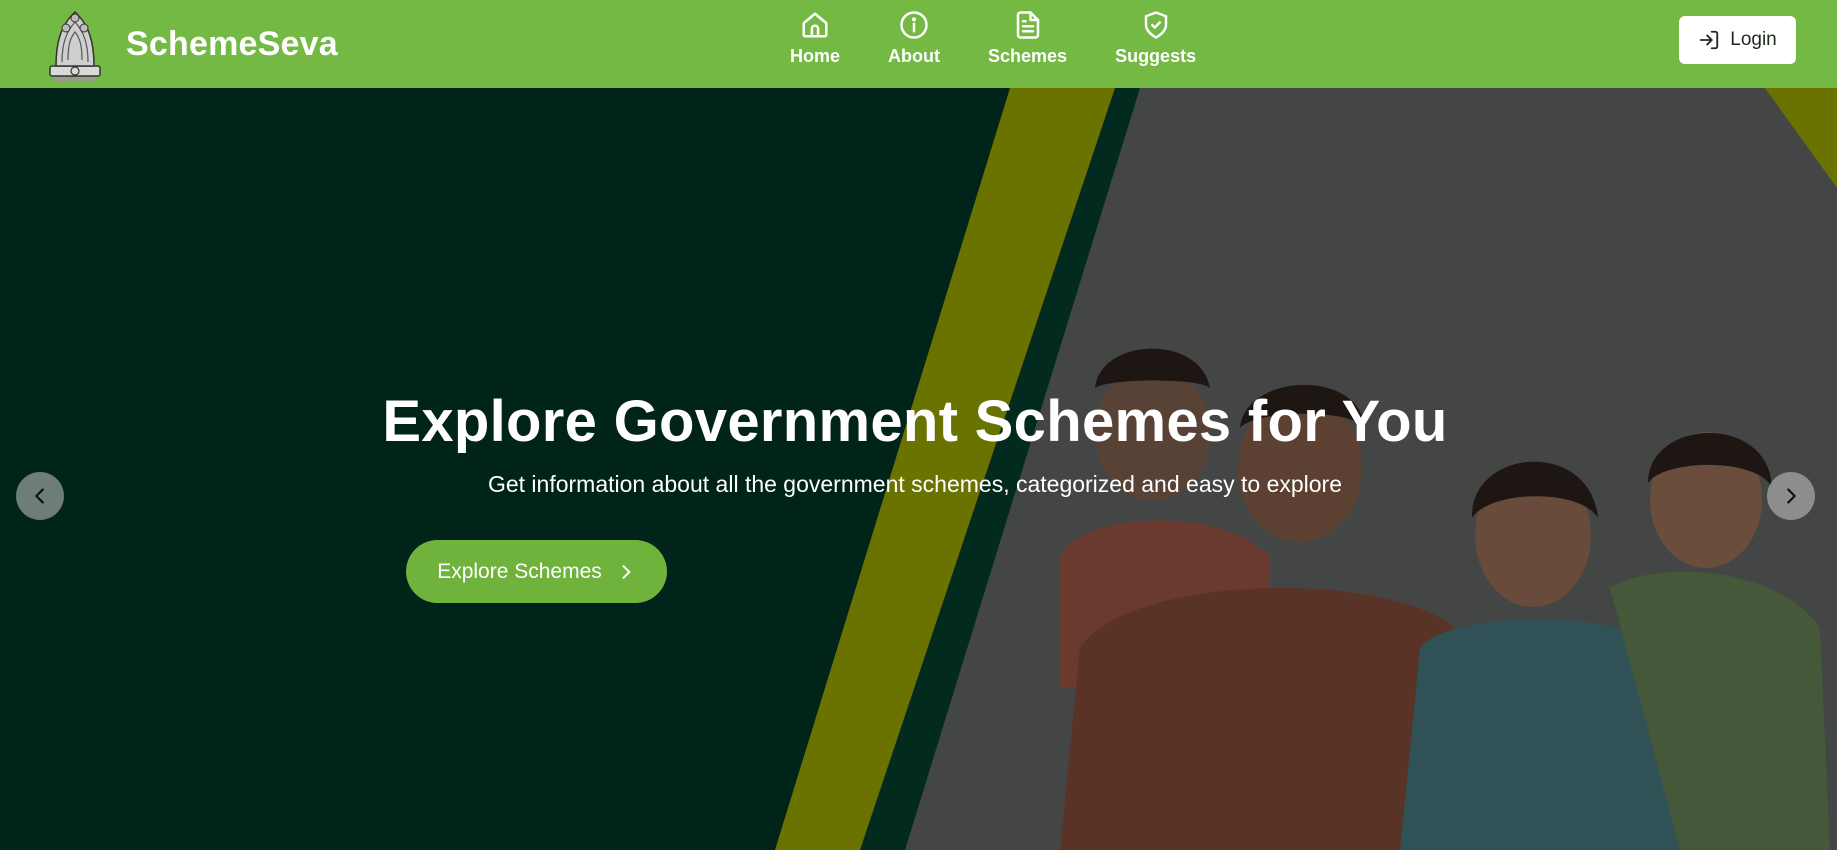  Describe the element at coordinates (232, 43) in the screenshot. I see `brand-name: SchemeSeva` at that location.